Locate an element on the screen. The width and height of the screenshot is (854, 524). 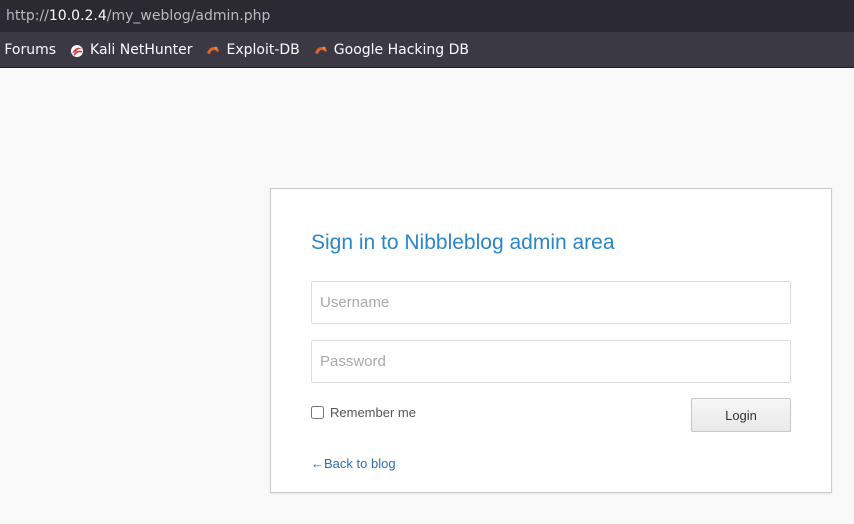
url-scheme: http:// is located at coordinates (27, 16).